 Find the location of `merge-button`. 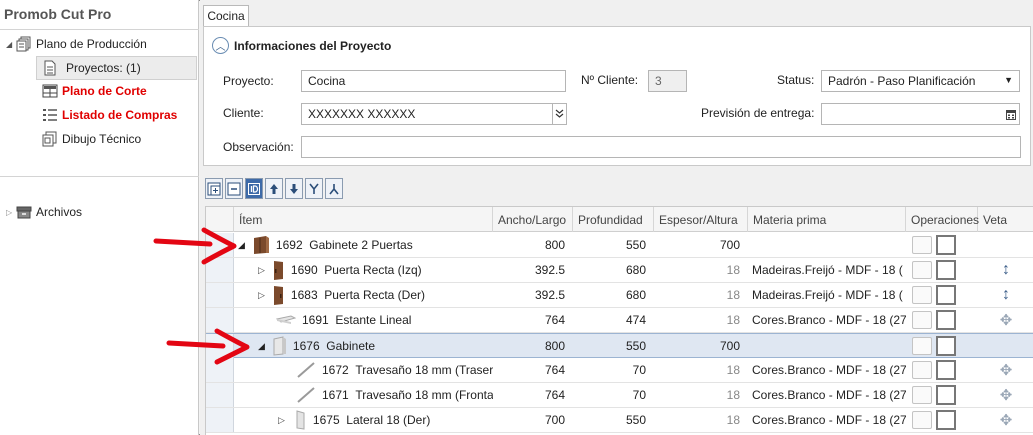

merge-button is located at coordinates (314, 188).